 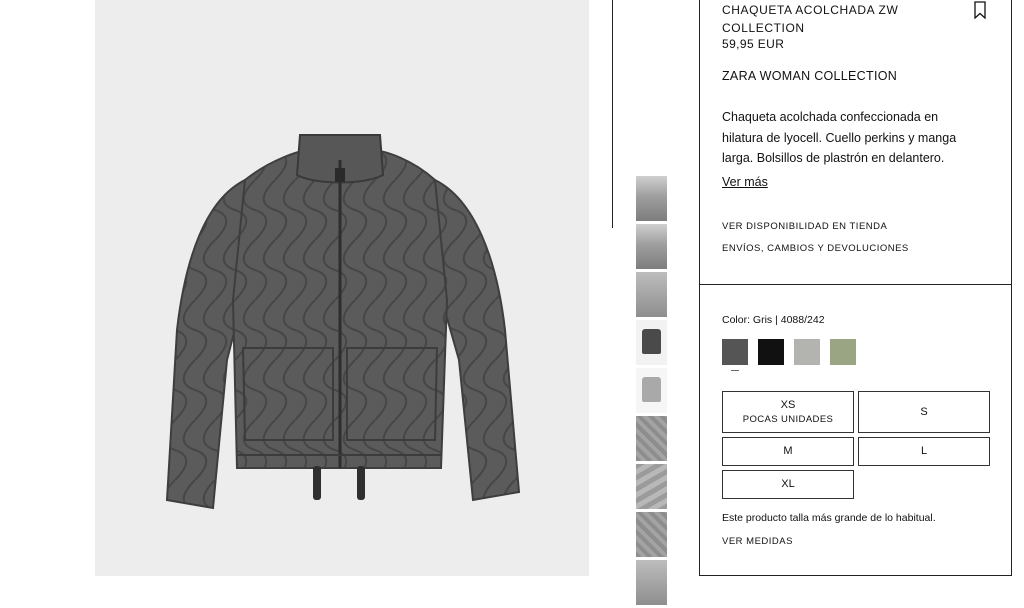 What do you see at coordinates (757, 541) in the screenshot?
I see `size-guide-link: VER MEDIDAS` at bounding box center [757, 541].